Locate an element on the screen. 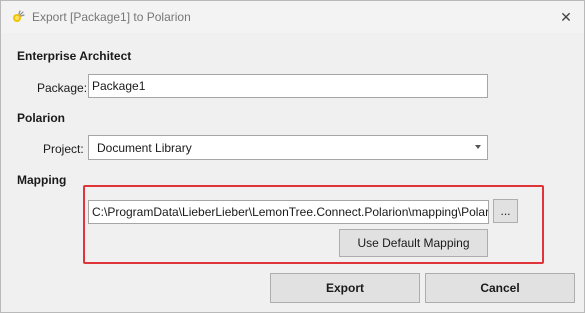 Image resolution: width=585 pixels, height=313 pixels. title-bar: Export [Package1] to Polarion ✕ is located at coordinates (292, 17).